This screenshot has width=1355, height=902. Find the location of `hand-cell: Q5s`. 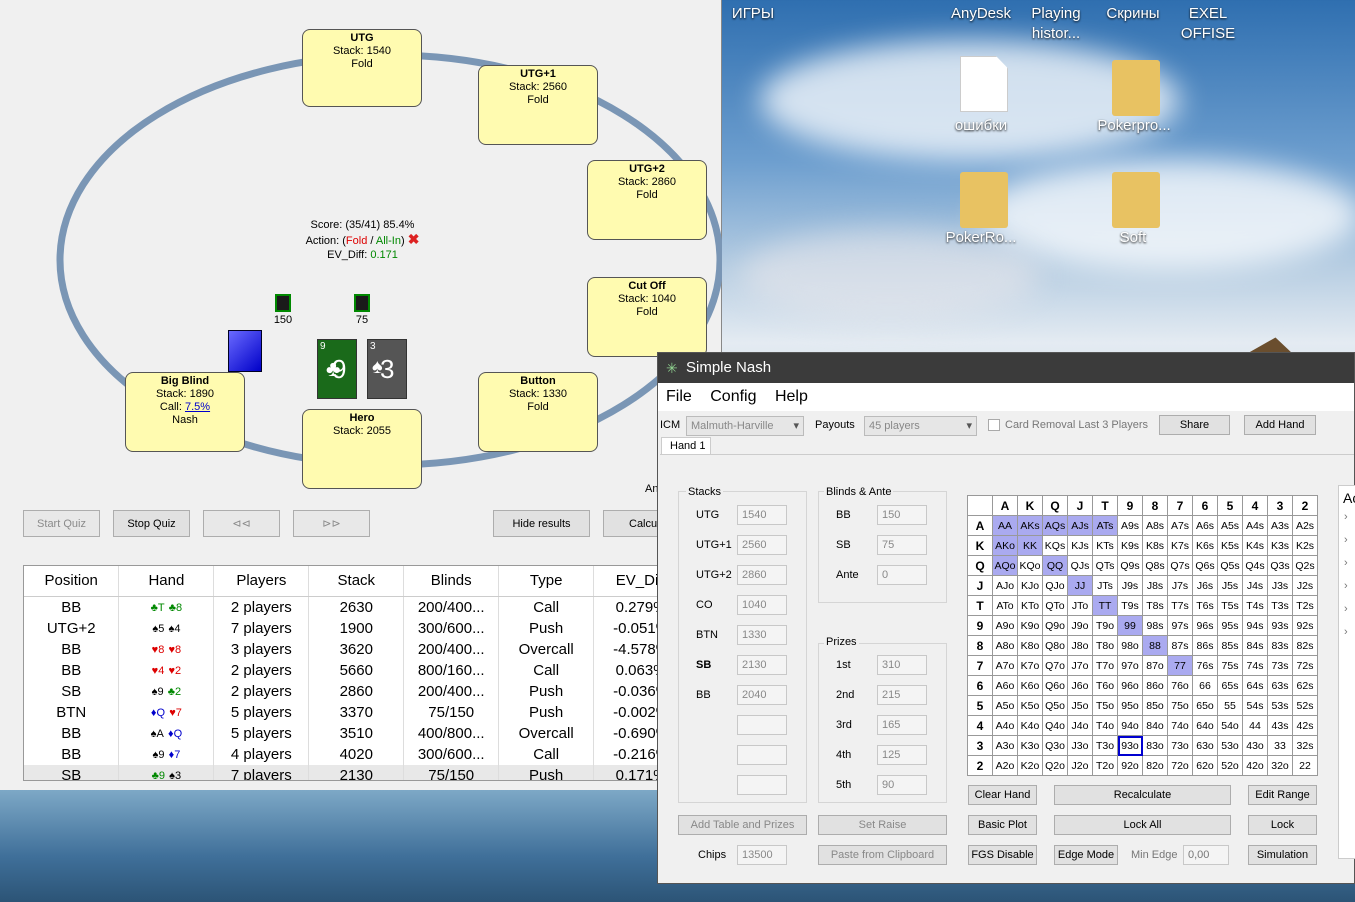

hand-cell: Q5s is located at coordinates (1230, 565).